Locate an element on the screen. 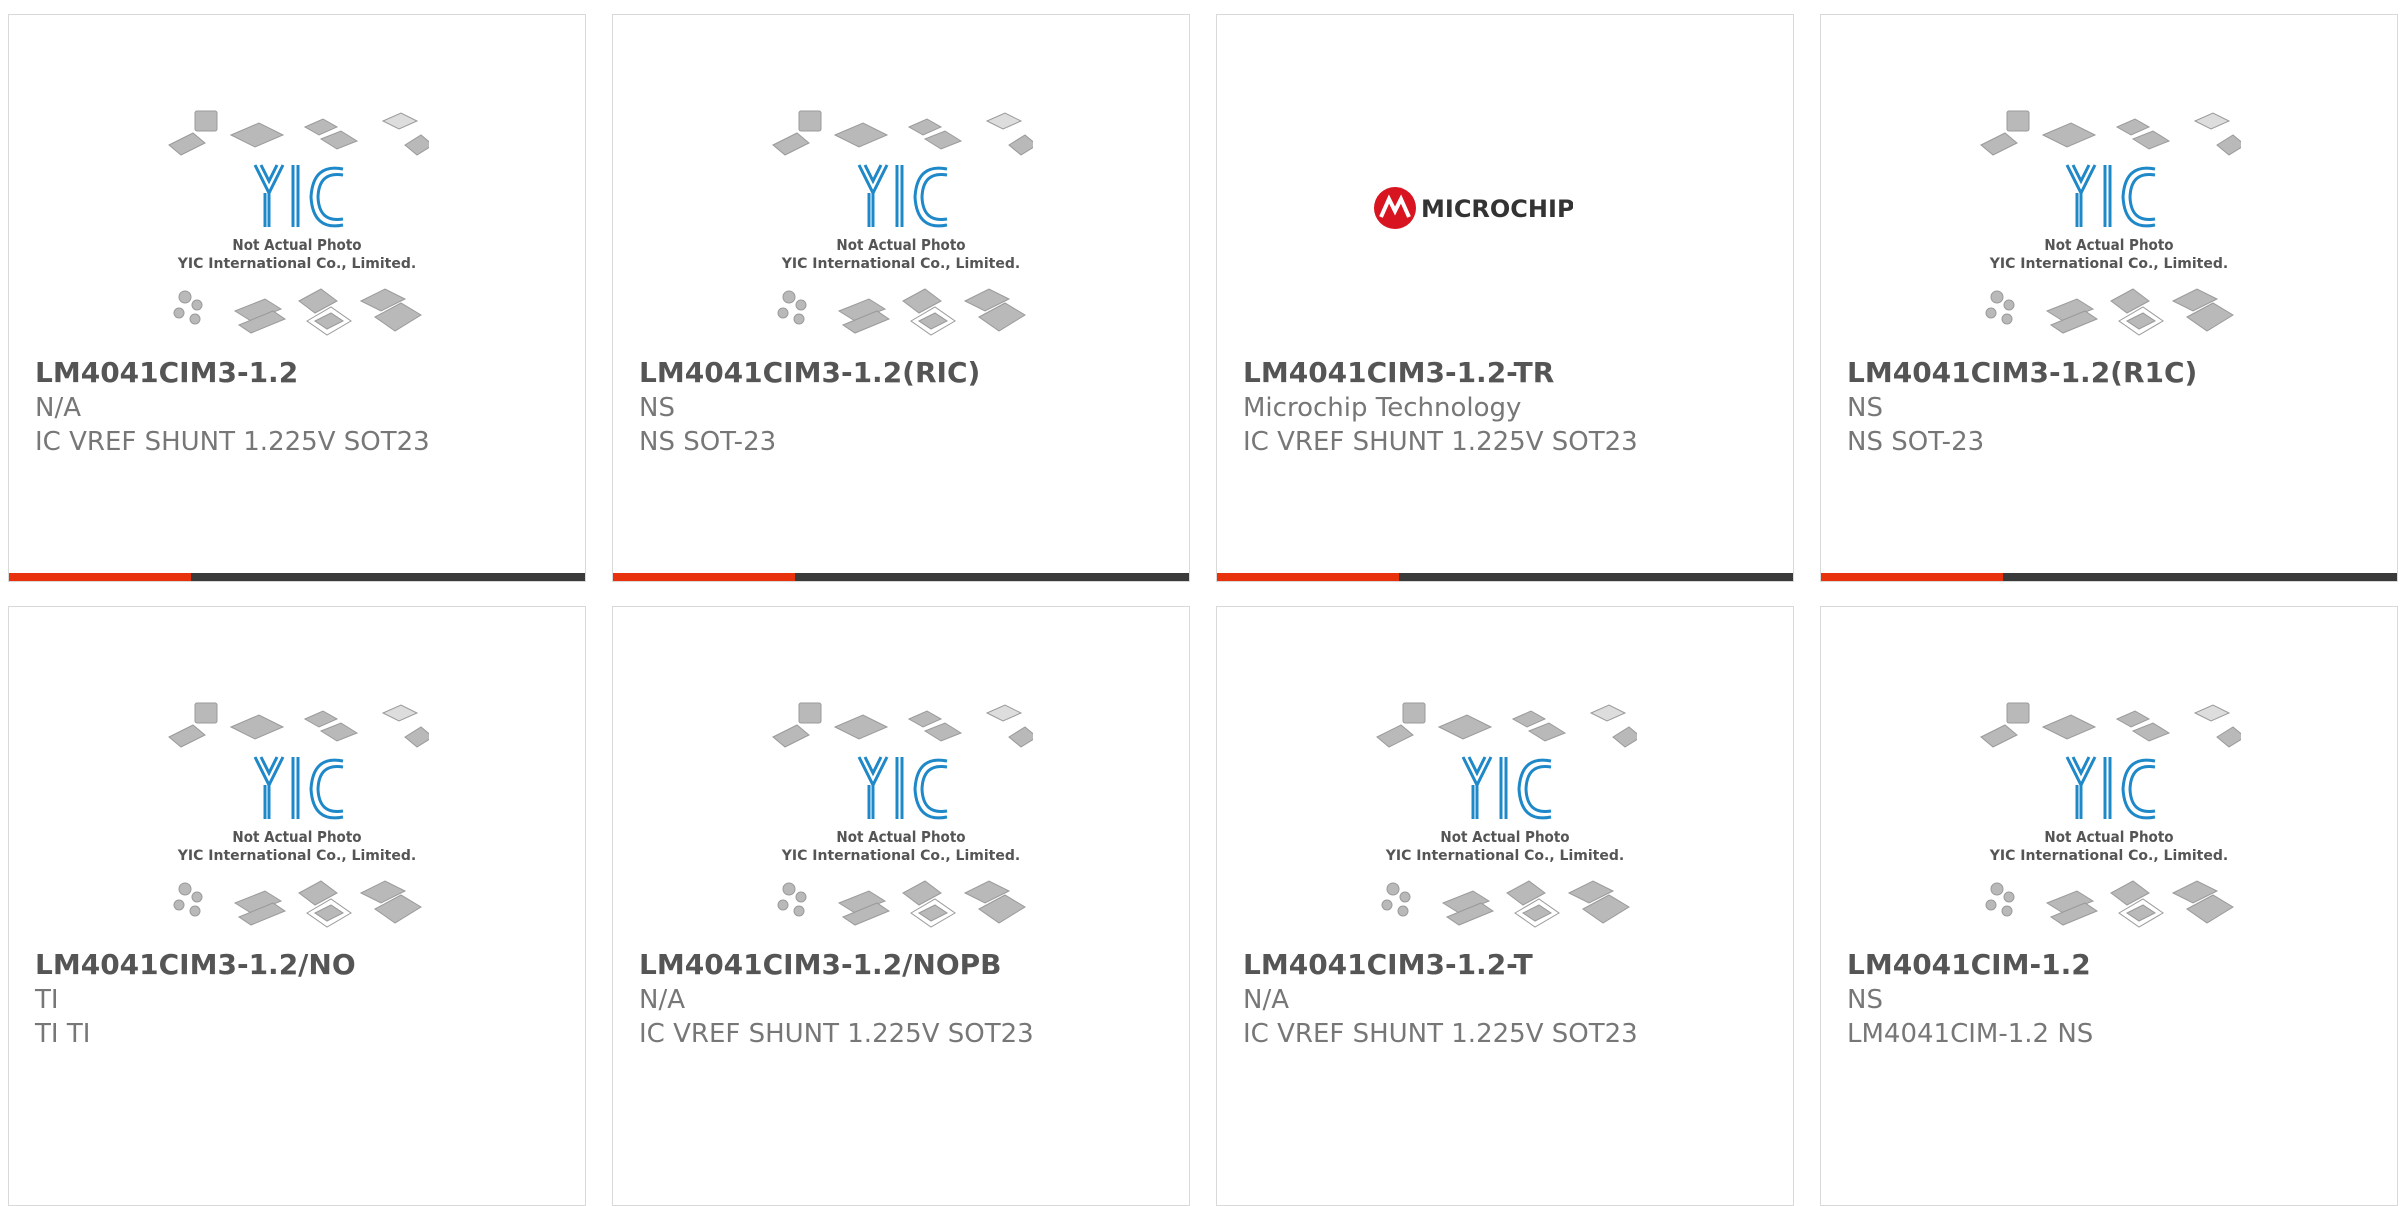 Image resolution: width=2403 pixels, height=1206 pixels. product-info: LM4041CIM-1.2 NS LM4041CIM-1.2 NS is located at coordinates (2117, 999).